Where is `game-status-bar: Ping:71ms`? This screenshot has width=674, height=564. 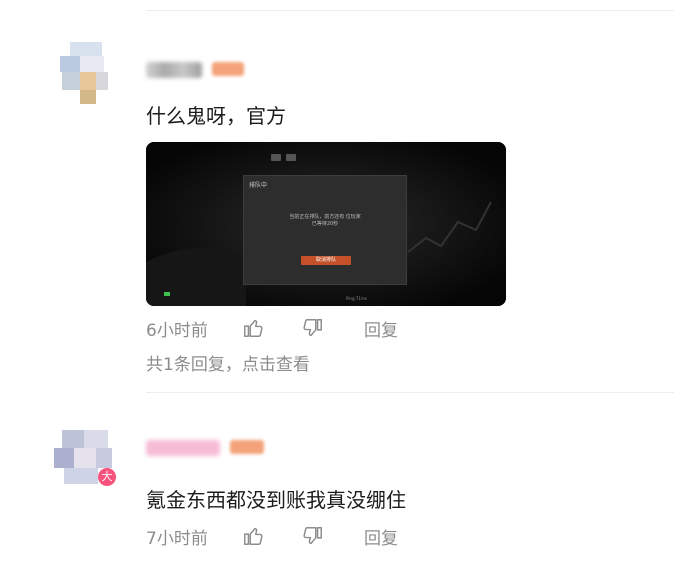 game-status-bar: Ping:71ms is located at coordinates (326, 296).